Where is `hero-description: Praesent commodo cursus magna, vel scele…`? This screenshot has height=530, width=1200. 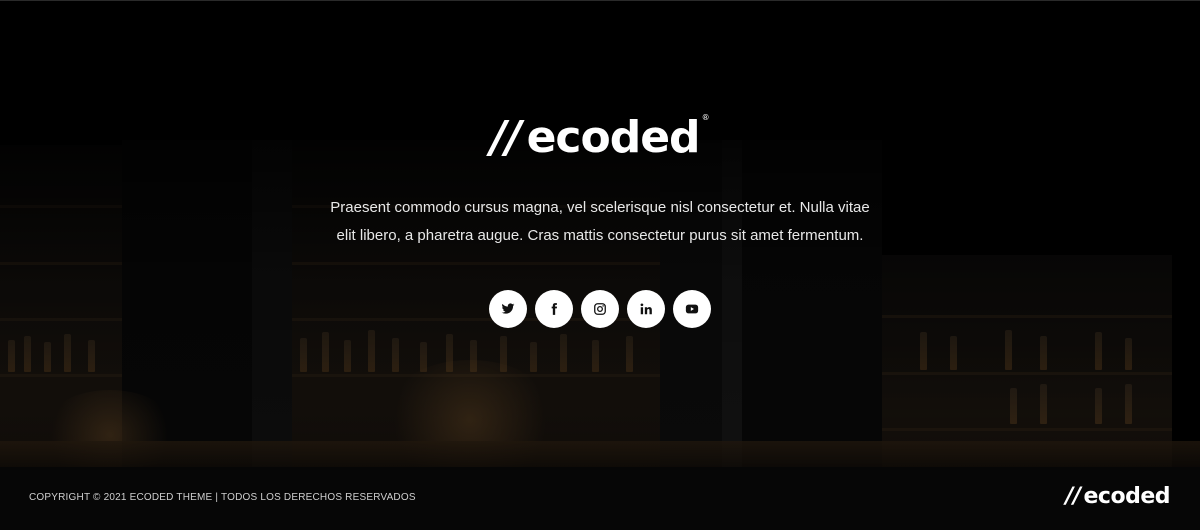 hero-description: Praesent commodo cursus magna, vel scele… is located at coordinates (600, 221).